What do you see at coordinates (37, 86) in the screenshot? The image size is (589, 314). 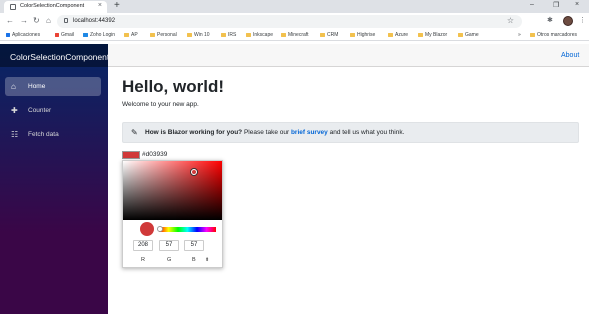 I see `nav-item-label: Home` at bounding box center [37, 86].